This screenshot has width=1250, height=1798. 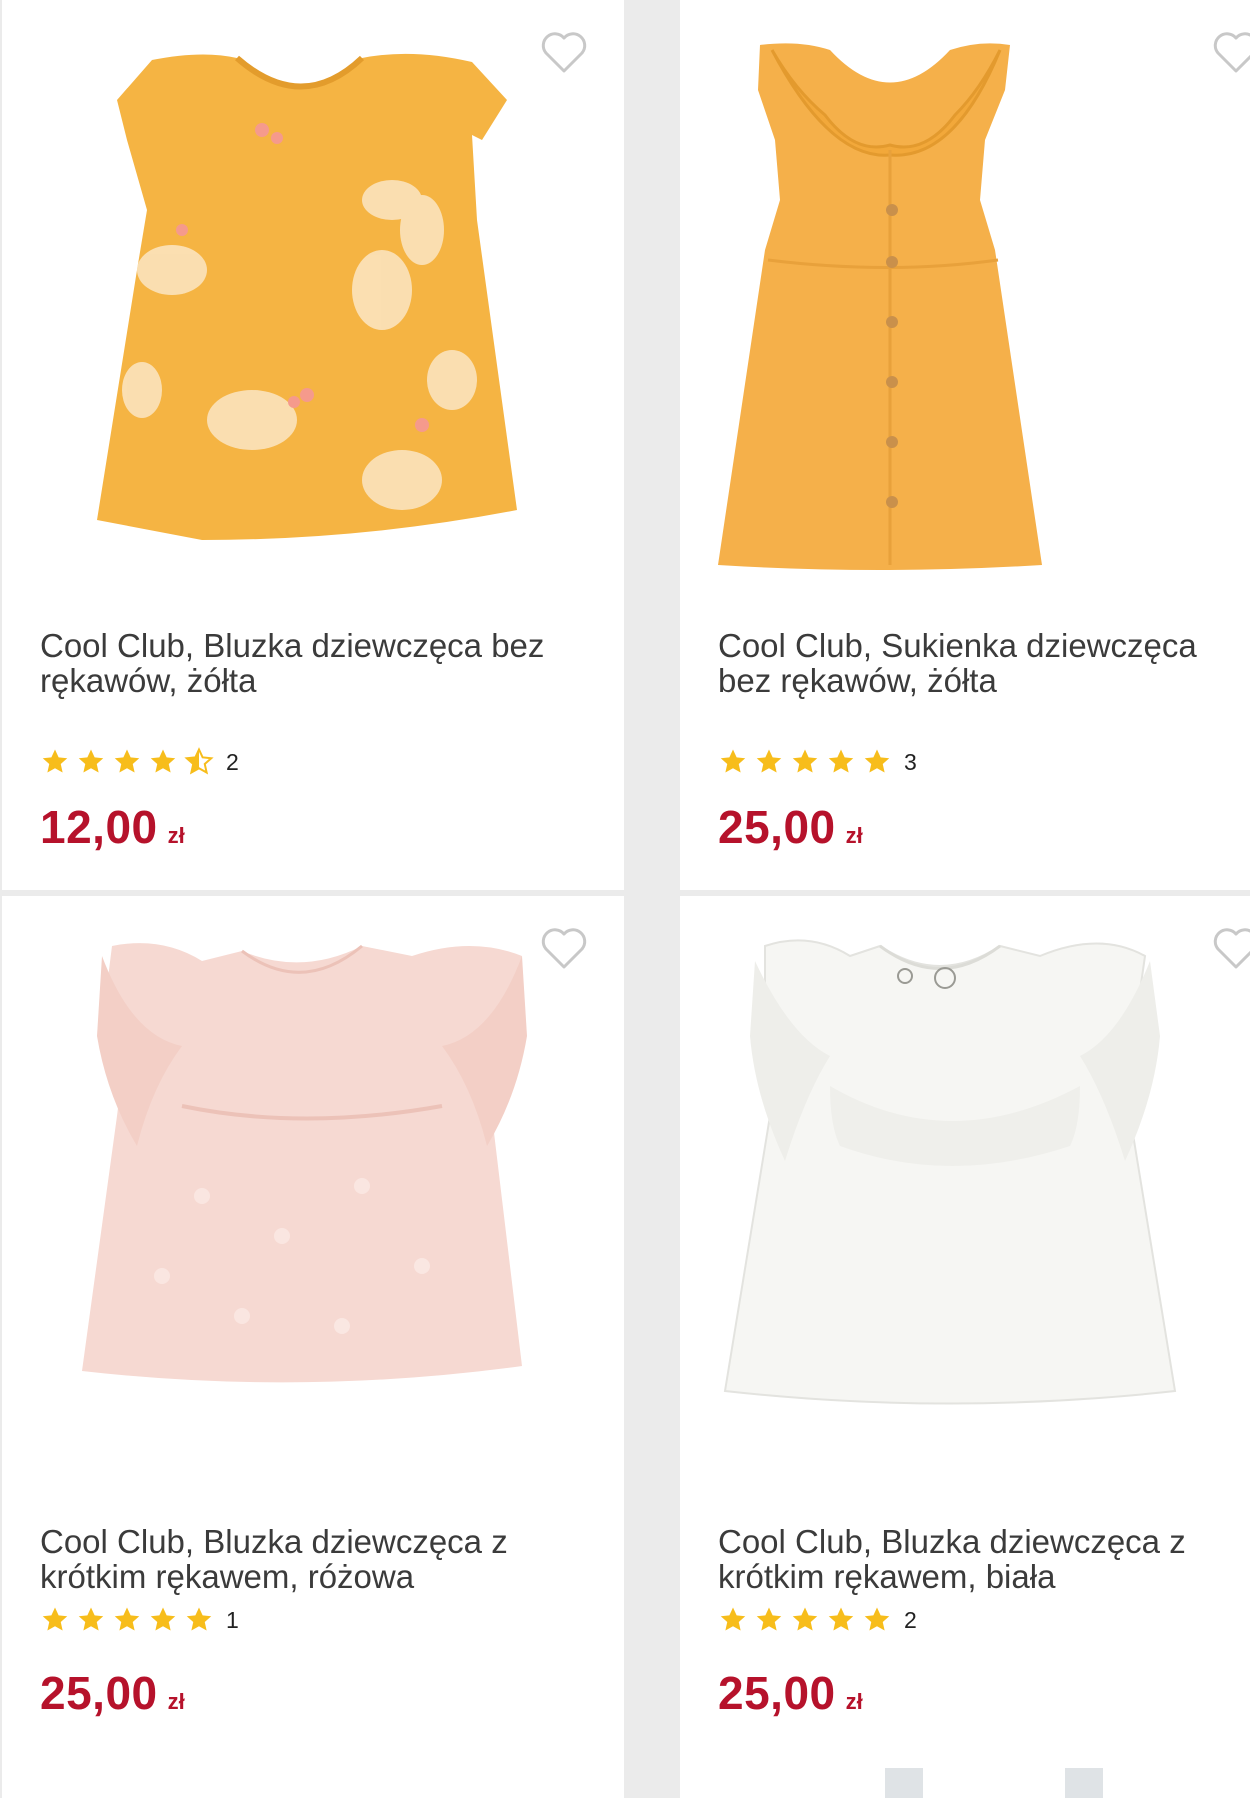 What do you see at coordinates (950, 1172) in the screenshot?
I see `white-blouse-image` at bounding box center [950, 1172].